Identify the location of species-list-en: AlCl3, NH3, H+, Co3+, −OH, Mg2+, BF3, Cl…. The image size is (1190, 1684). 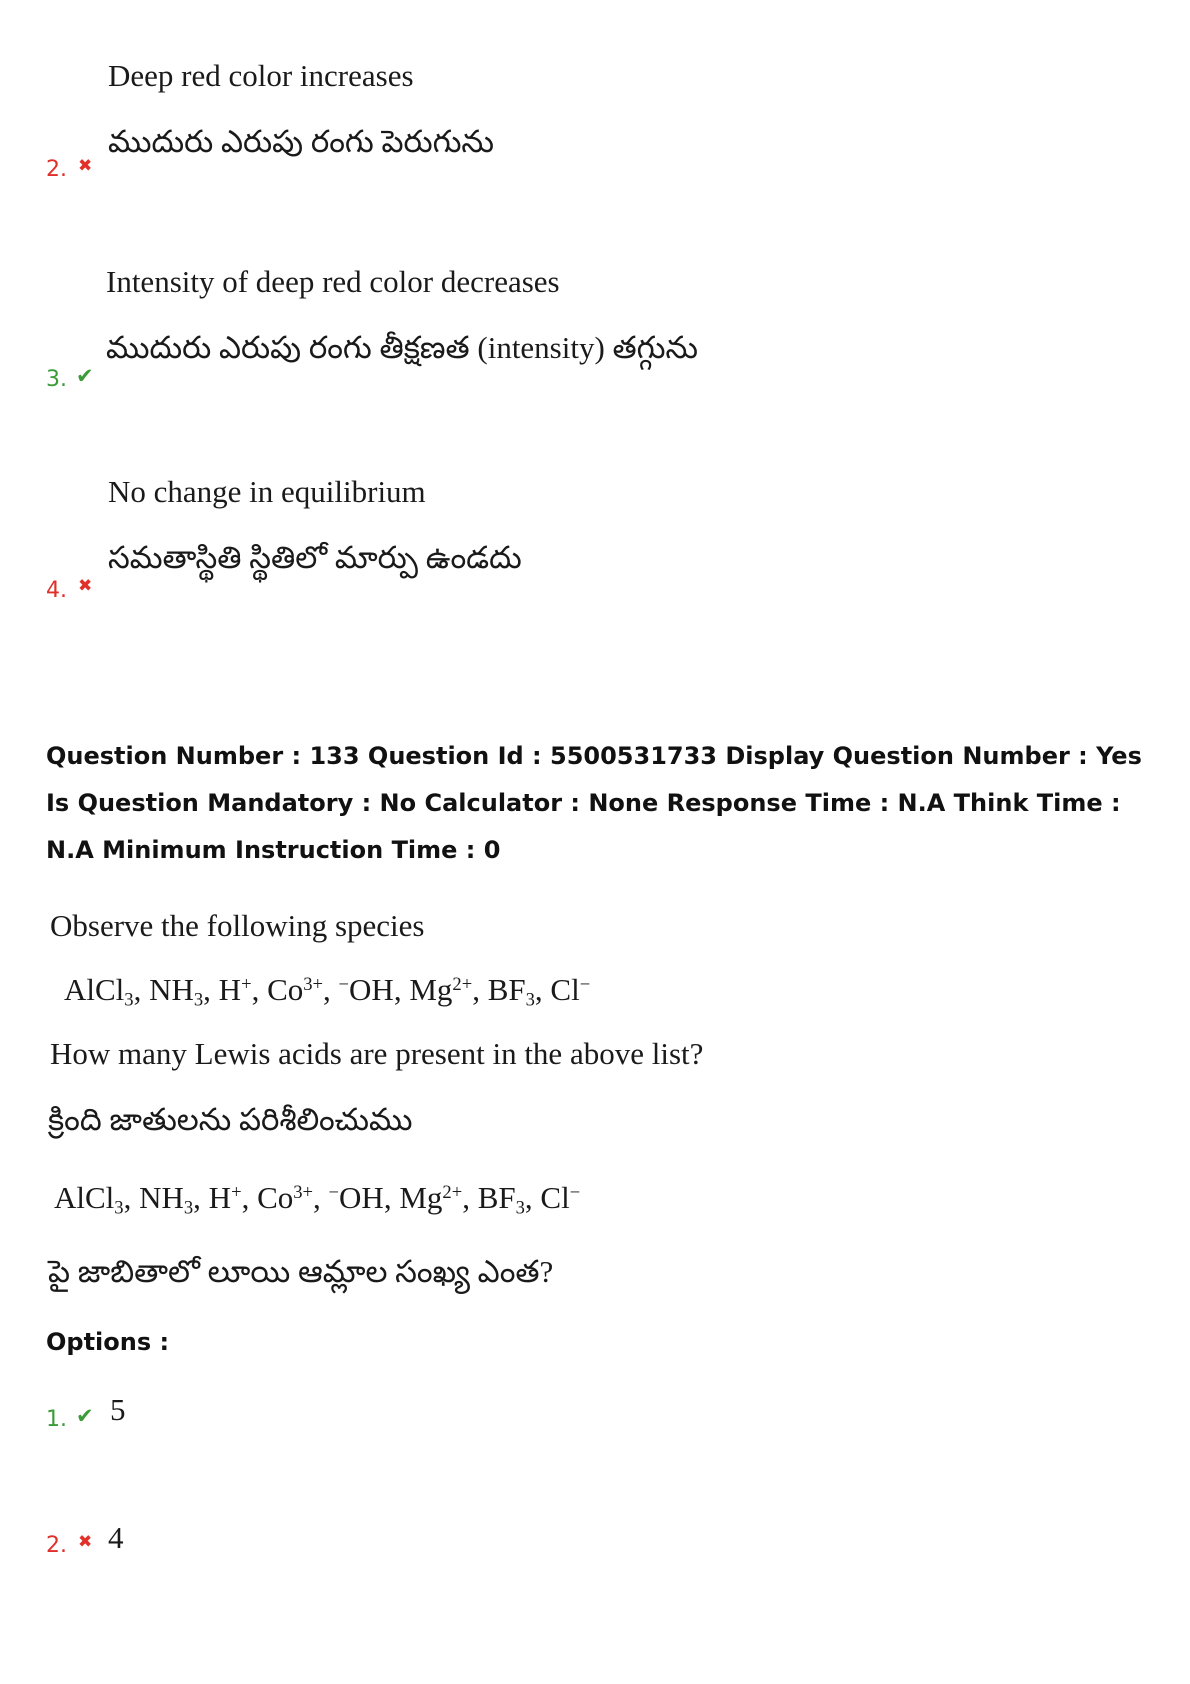
(327, 991).